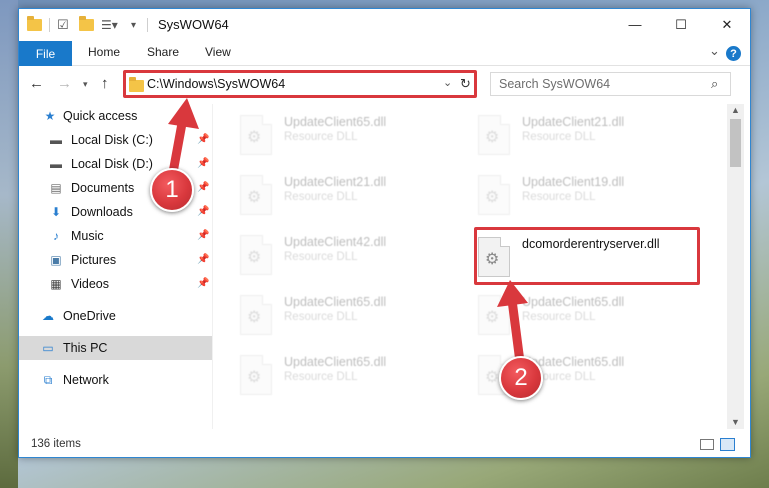 Image resolution: width=769 pixels, height=488 pixels. I want to click on nav-item-videos: ▦ Videos 📌, so click(115, 284).